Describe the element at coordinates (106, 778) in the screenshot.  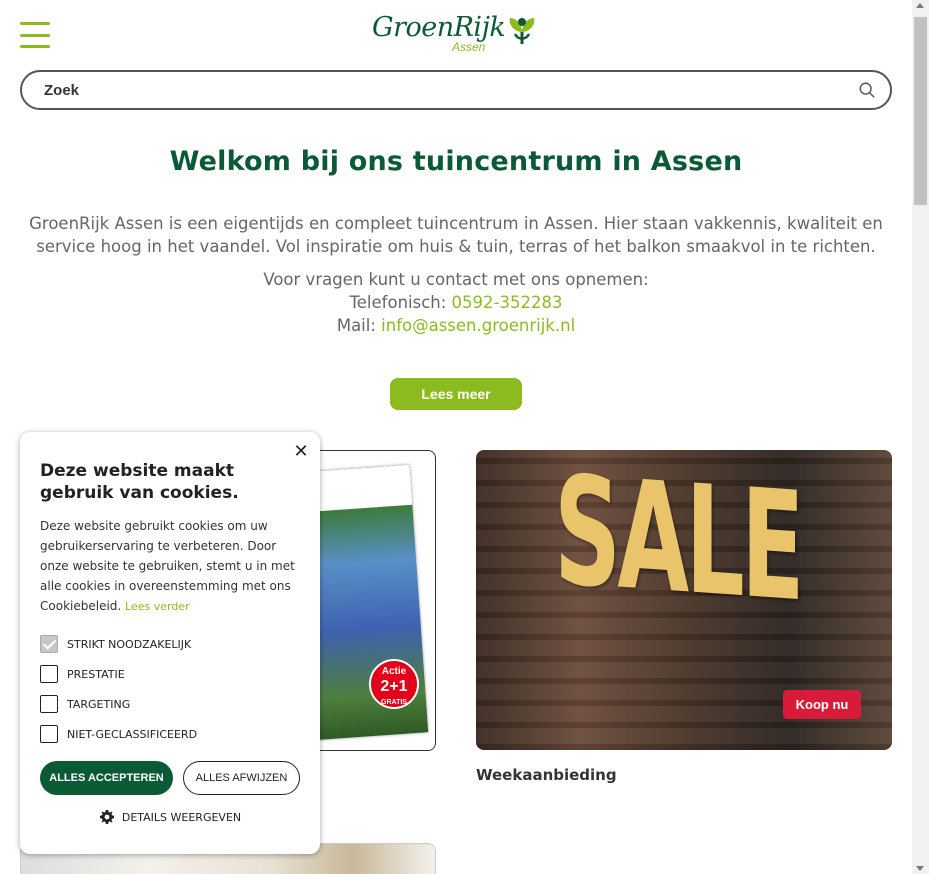
I see `accept-all-button: ALLES ACCEPTEREN` at that location.